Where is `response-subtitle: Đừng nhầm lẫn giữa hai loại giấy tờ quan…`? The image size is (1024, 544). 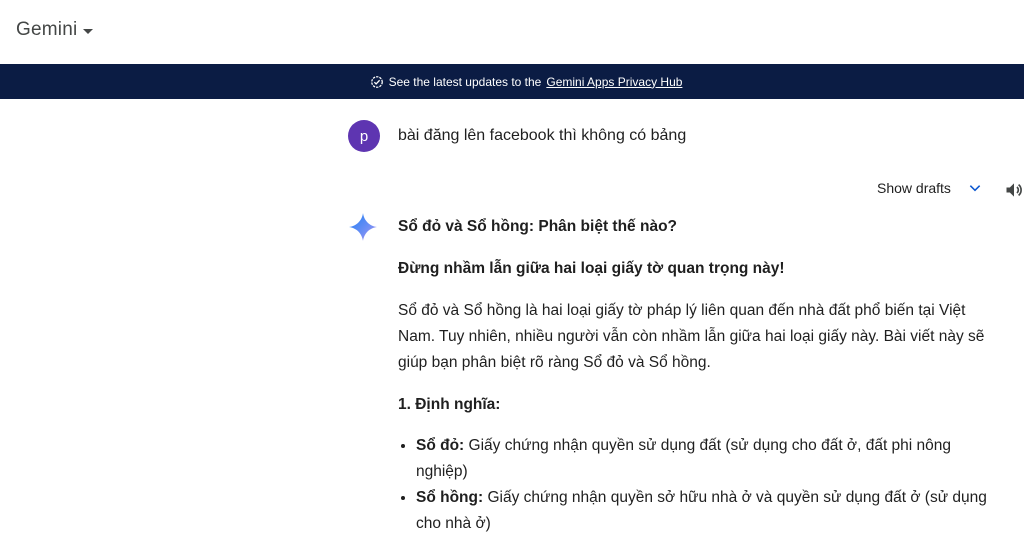 response-subtitle: Đừng nhầm lẫn giữa hai loại giấy tờ quan… is located at coordinates (591, 268).